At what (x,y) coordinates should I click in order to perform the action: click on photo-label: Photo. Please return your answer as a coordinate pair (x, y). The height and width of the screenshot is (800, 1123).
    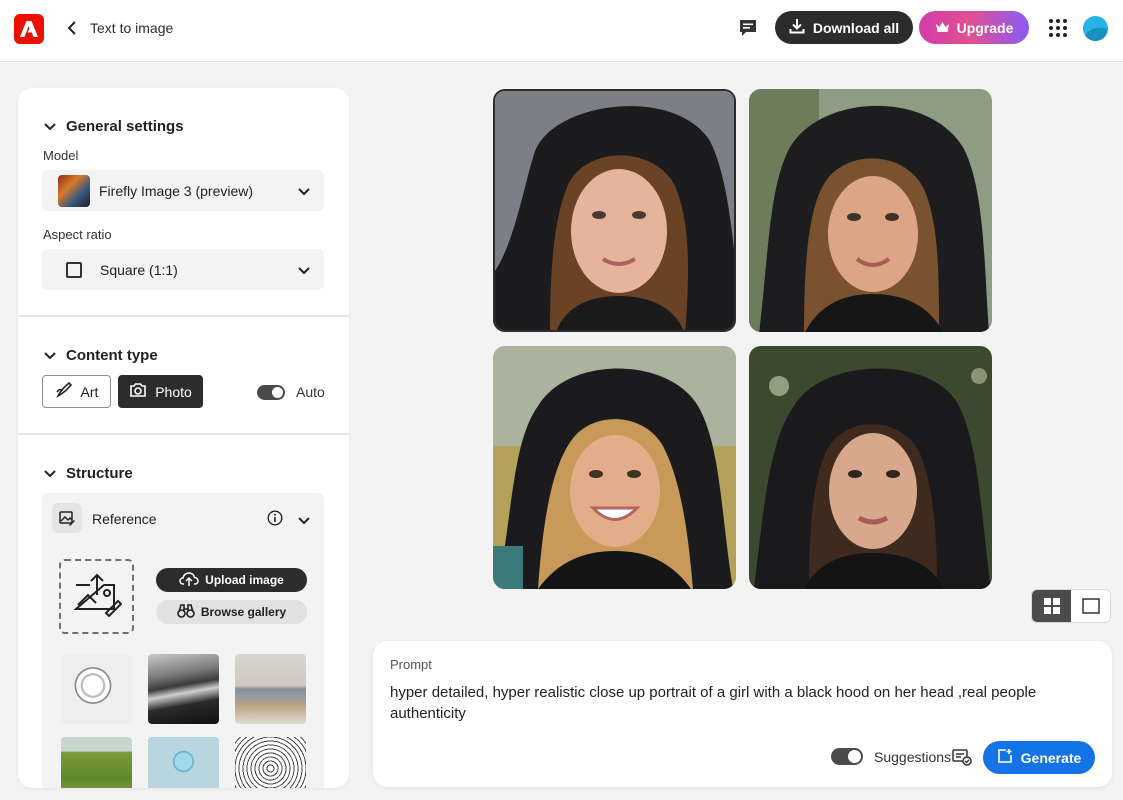
    Looking at the image, I should click on (173, 391).